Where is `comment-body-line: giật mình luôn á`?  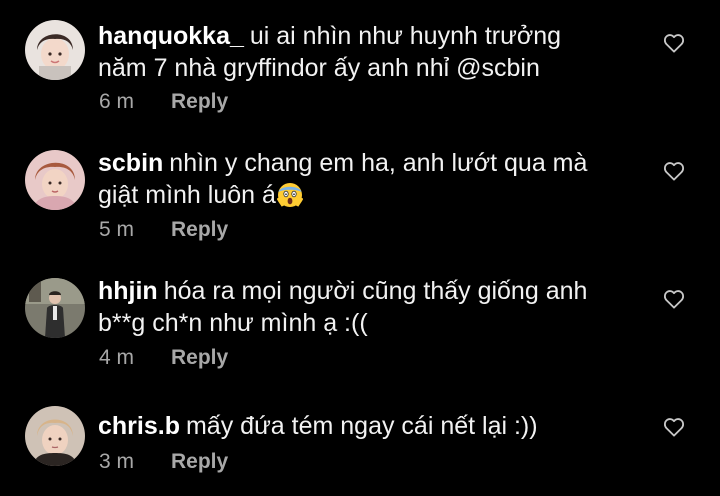
comment-body-line: giật mình luôn á is located at coordinates (187, 195).